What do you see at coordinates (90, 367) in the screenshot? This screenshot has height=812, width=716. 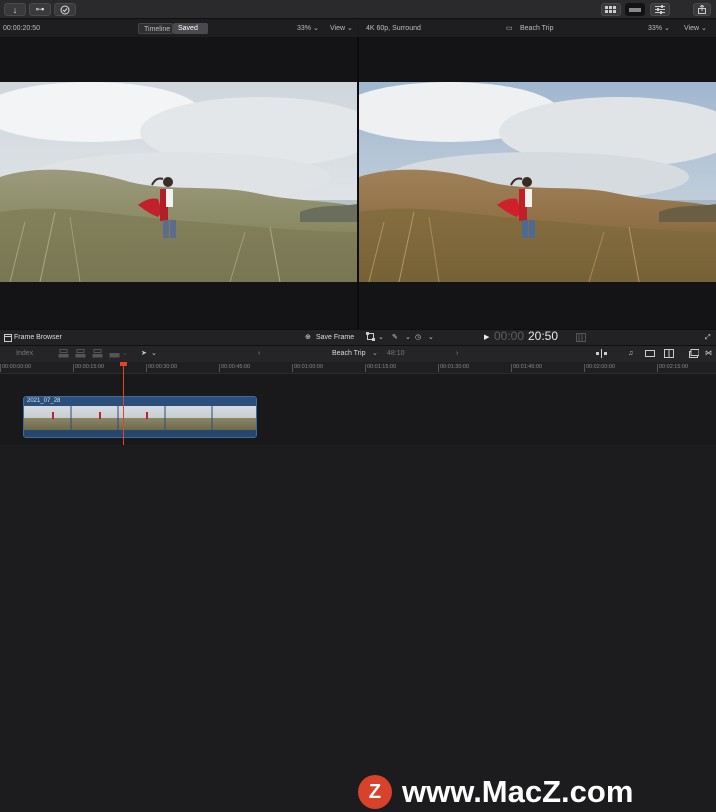 I see `ruler-tick-label: 00:00:15:00` at bounding box center [90, 367].